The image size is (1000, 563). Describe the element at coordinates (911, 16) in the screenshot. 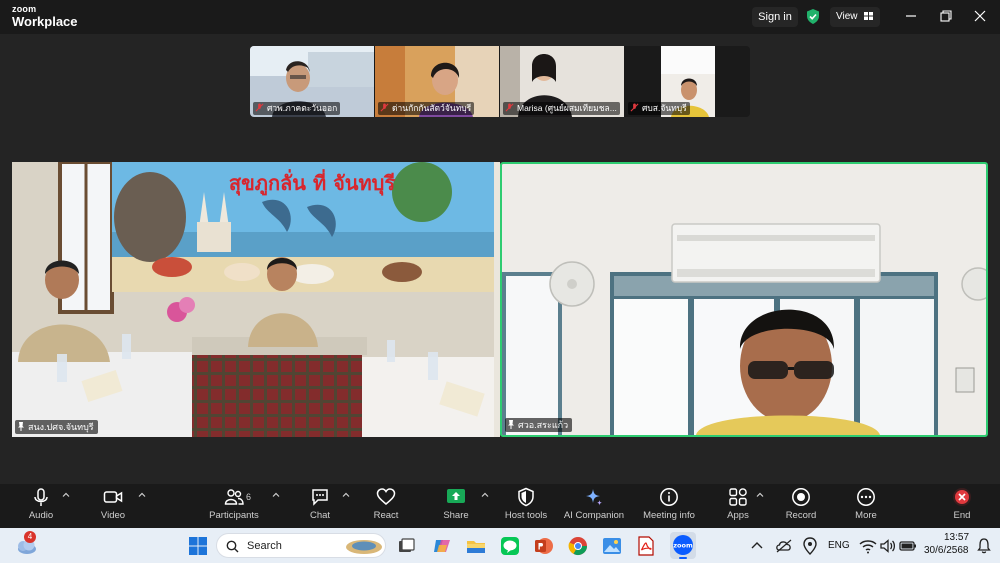

I see `minimize-icon` at that location.